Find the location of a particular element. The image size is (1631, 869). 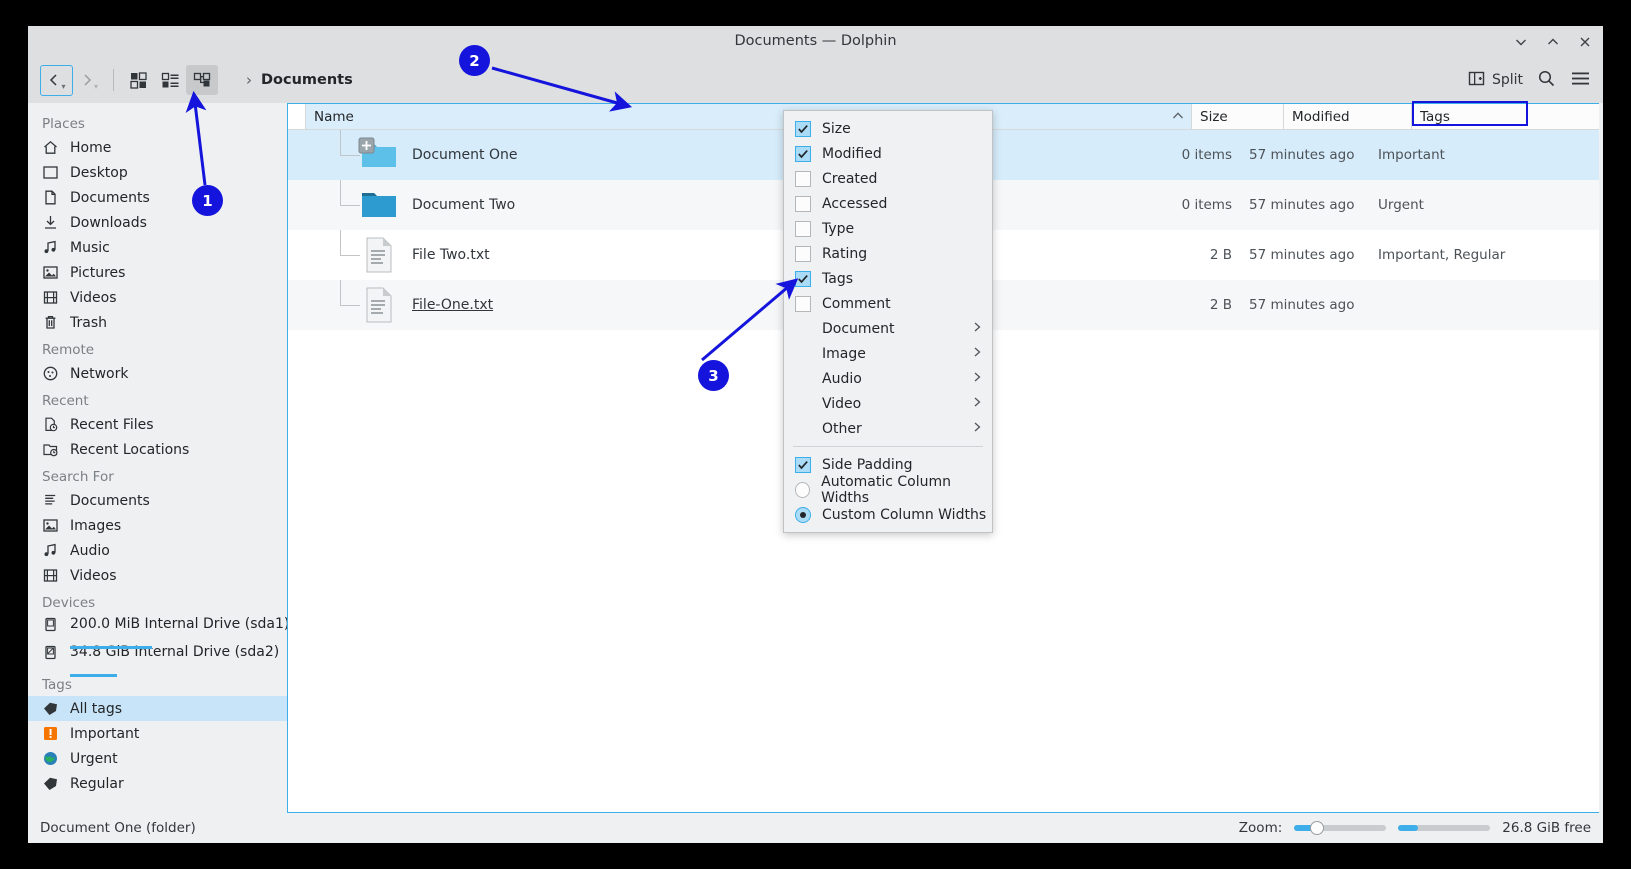

sidebar-item-documents: Documents is located at coordinates (157, 197).